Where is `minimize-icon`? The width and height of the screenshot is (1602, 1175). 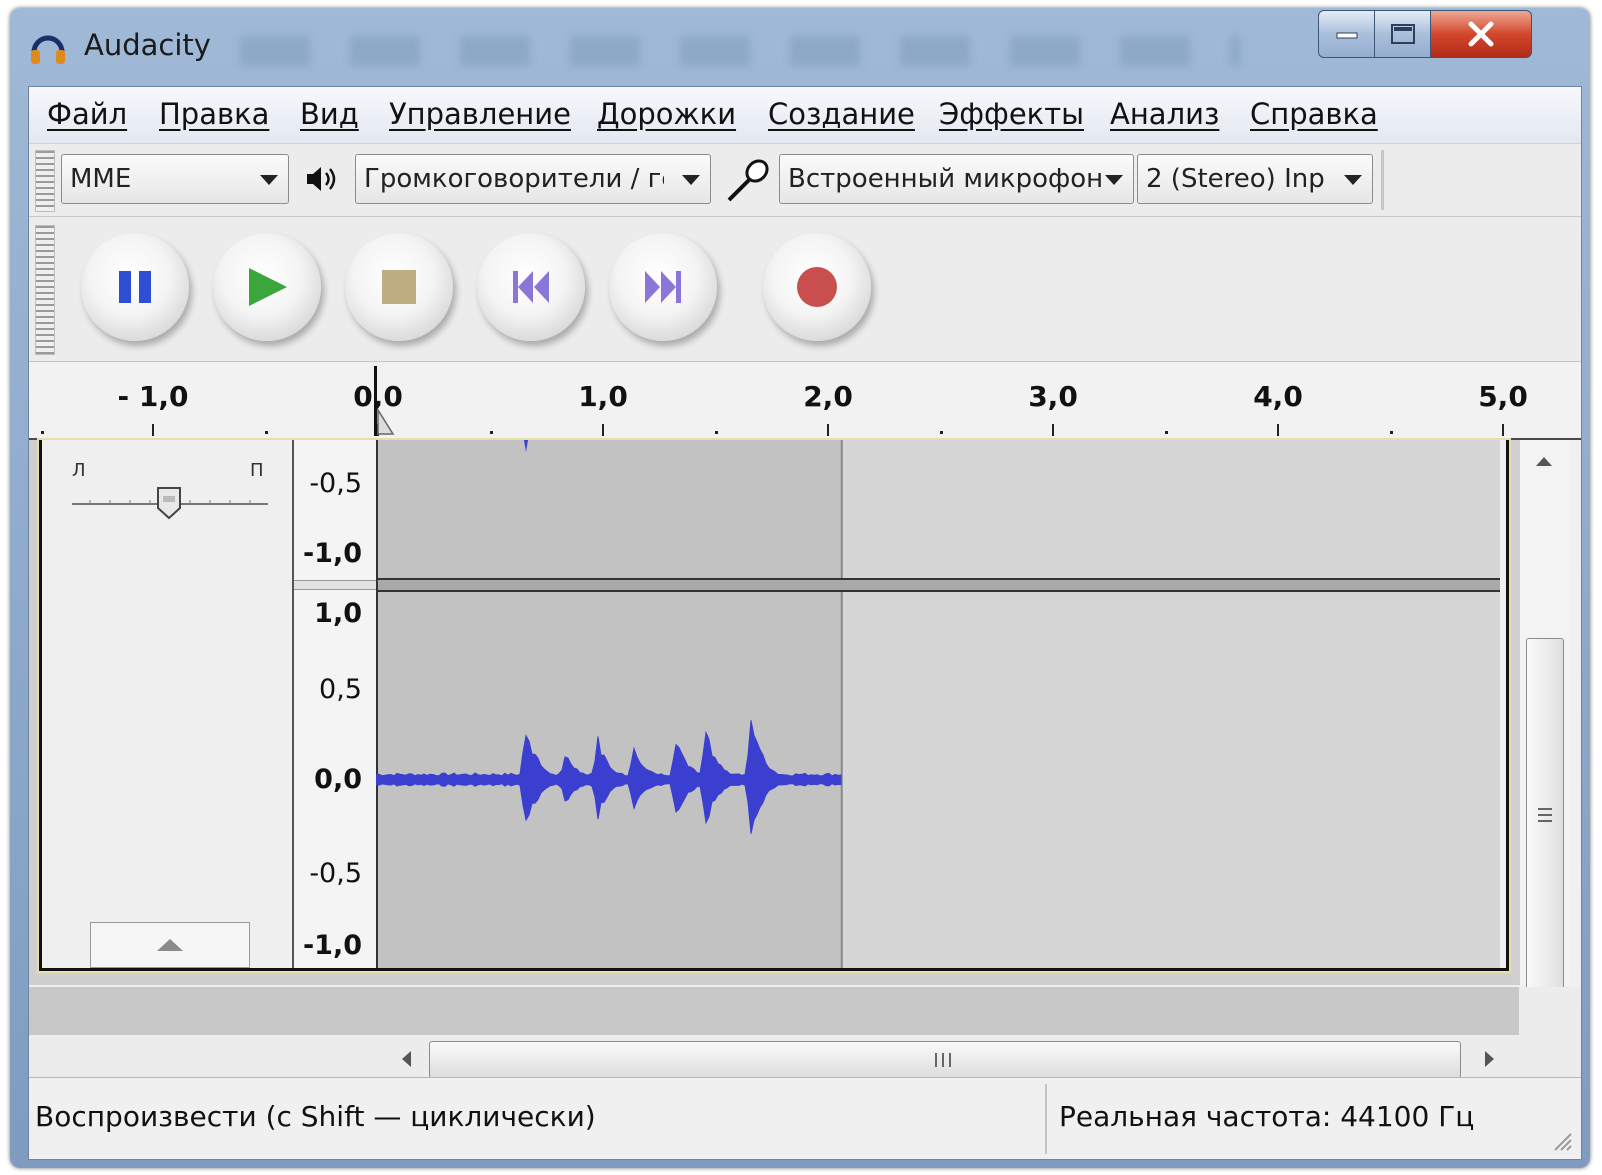 minimize-icon is located at coordinates (1347, 35).